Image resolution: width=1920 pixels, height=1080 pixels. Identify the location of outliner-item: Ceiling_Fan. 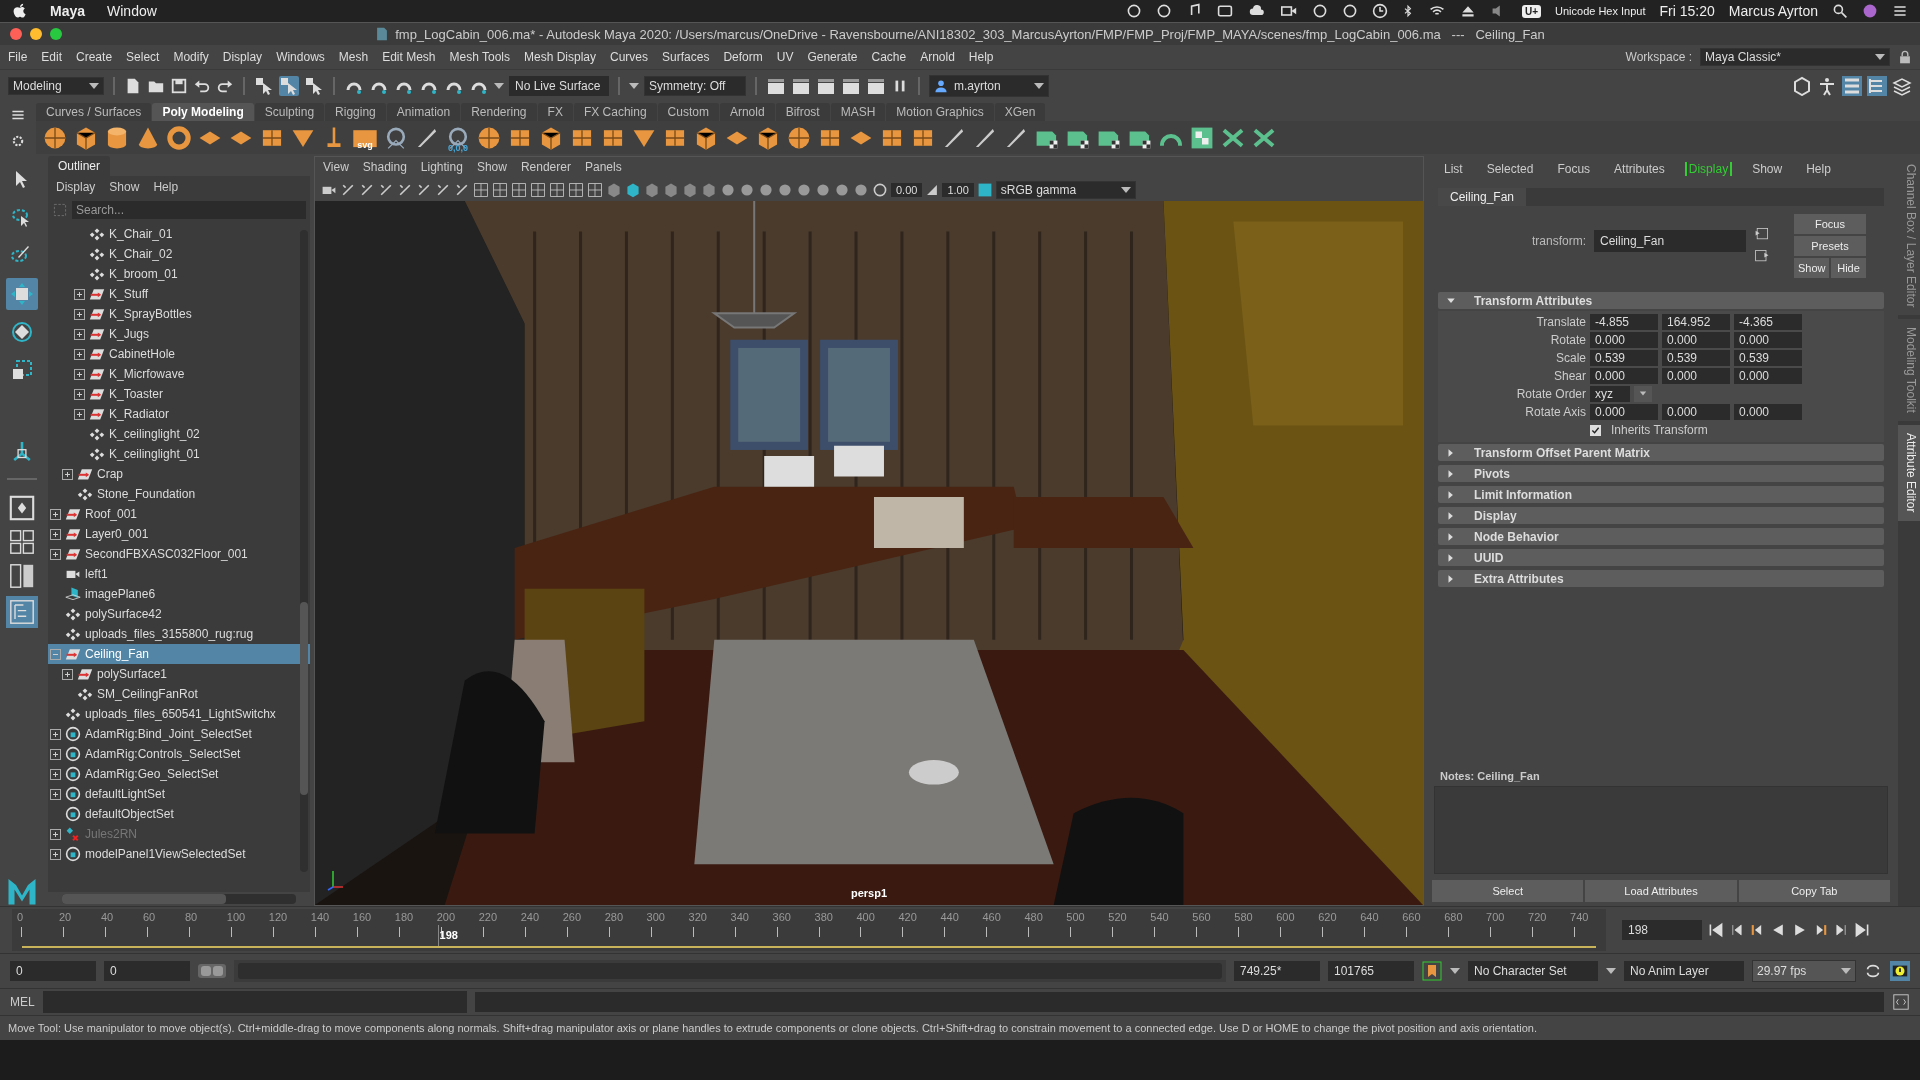
(179, 654).